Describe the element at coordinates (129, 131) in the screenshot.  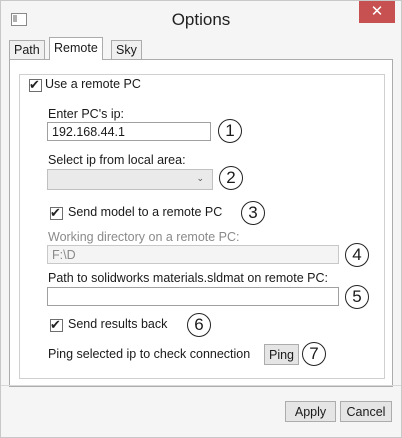
I see `ip-input: 192.168.44.1` at that location.